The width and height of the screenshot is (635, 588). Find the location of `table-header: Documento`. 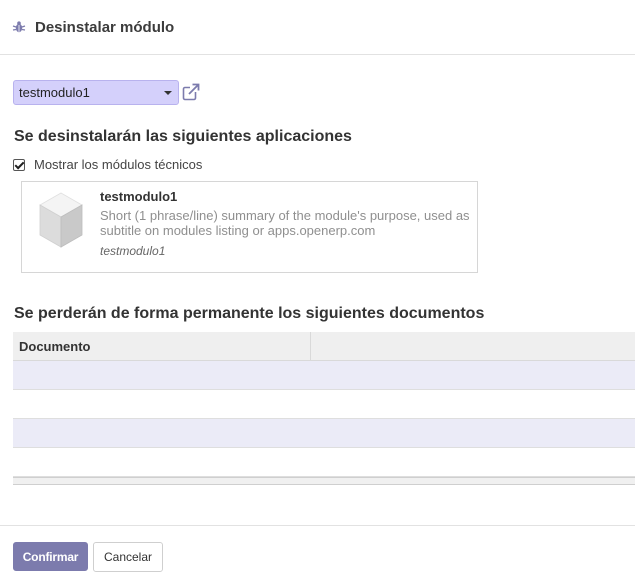

table-header: Documento is located at coordinates (324, 346).